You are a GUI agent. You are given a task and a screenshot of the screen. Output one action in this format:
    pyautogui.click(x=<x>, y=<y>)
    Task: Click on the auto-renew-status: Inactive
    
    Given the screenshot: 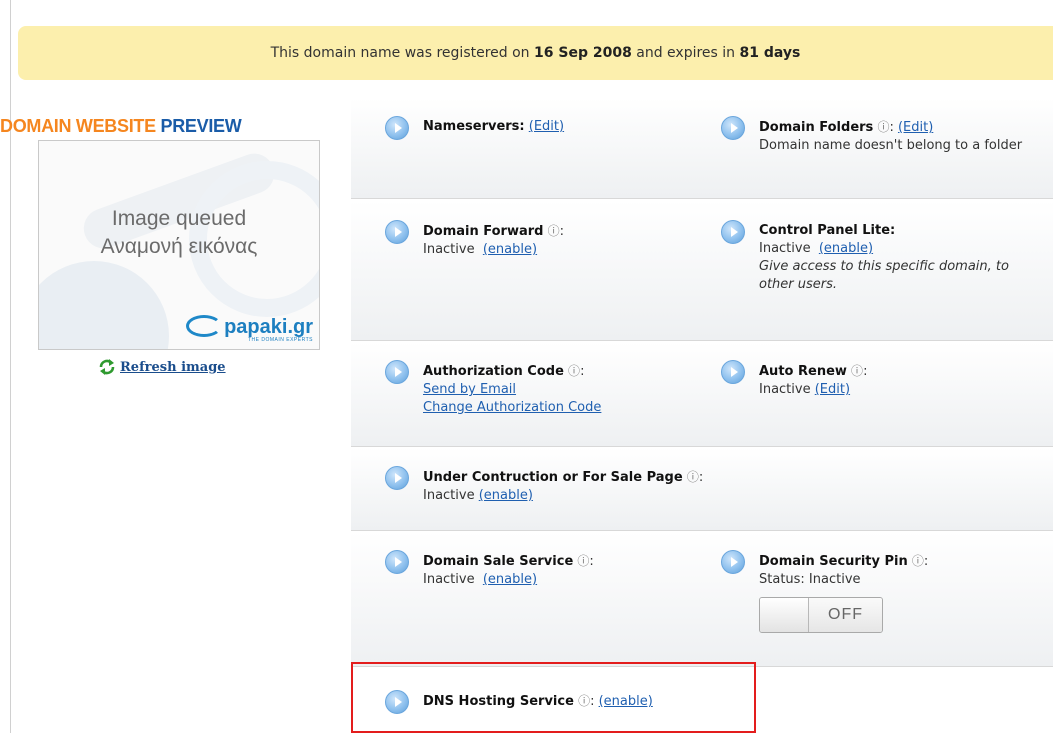 What is the action you would take?
    pyautogui.click(x=785, y=389)
    